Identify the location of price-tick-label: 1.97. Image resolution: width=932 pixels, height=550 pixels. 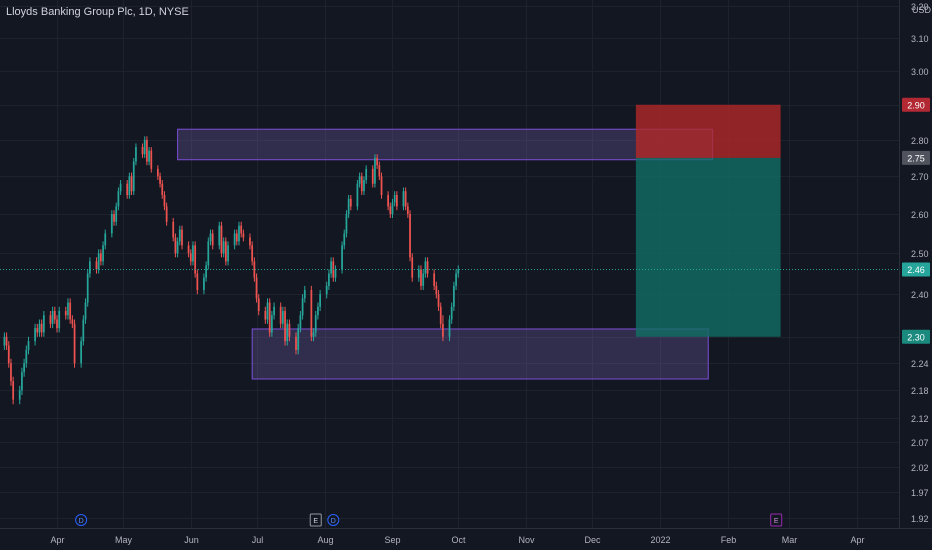
(920, 493).